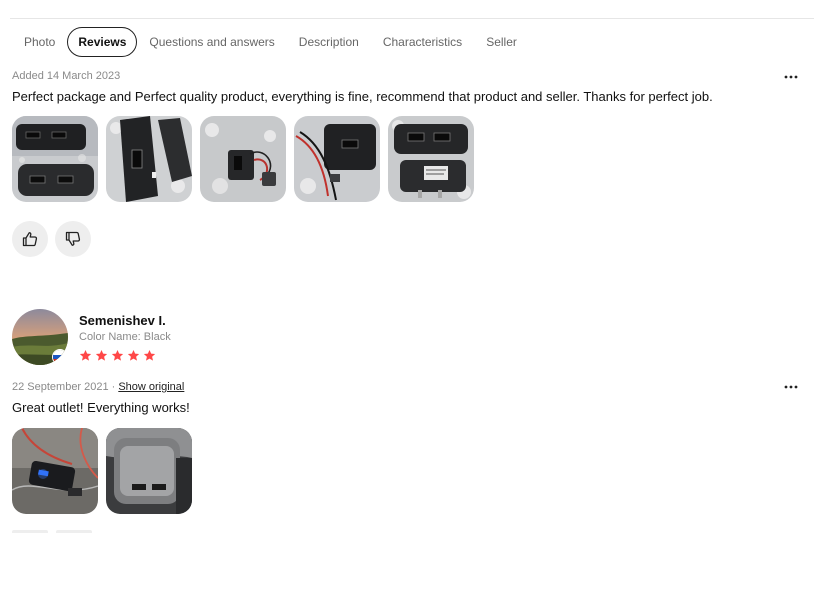 Image resolution: width=814 pixels, height=590 pixels. I want to click on russia-flag-icon, so click(60, 357).